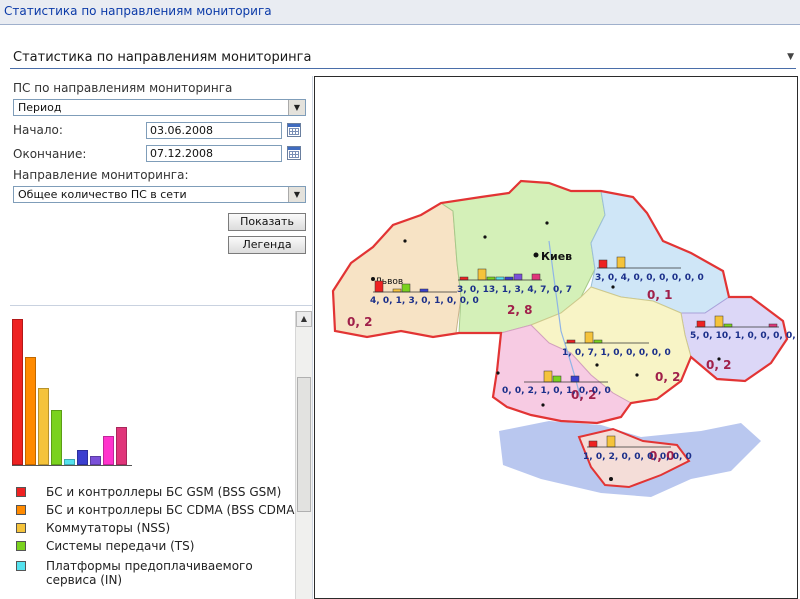  What do you see at coordinates (50, 154) in the screenshot?
I see `end-label: Окончание:` at bounding box center [50, 154].